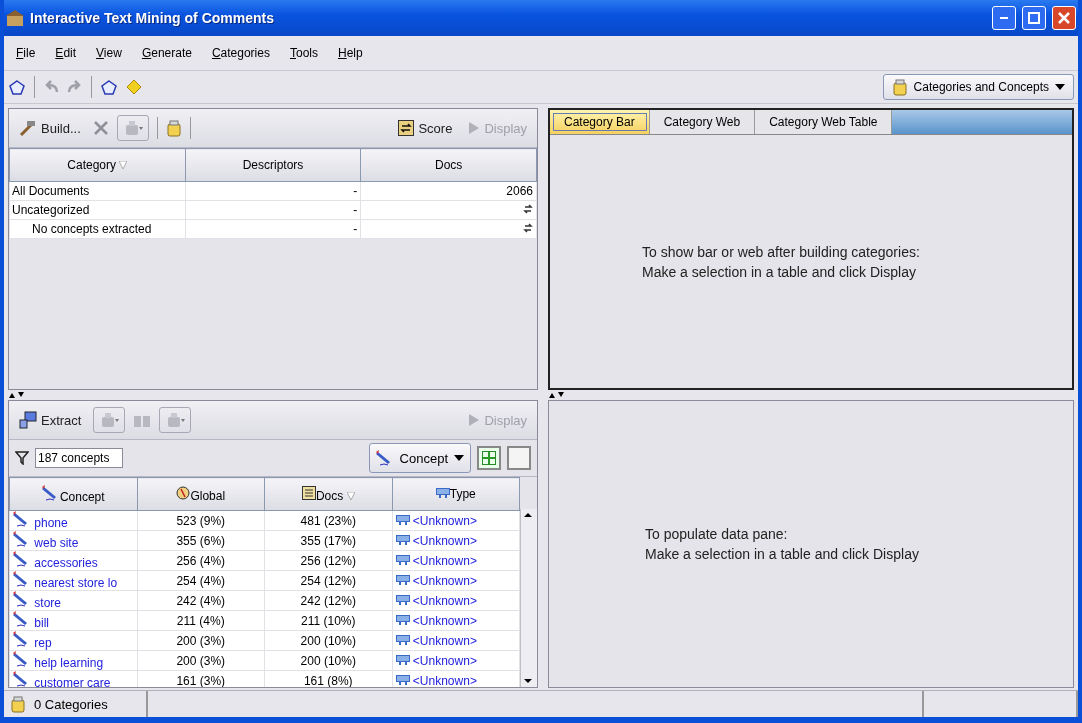 Image resolution: width=1082 pixels, height=723 pixels. Describe the element at coordinates (519, 458) in the screenshot. I see `plain-toggle` at that location.